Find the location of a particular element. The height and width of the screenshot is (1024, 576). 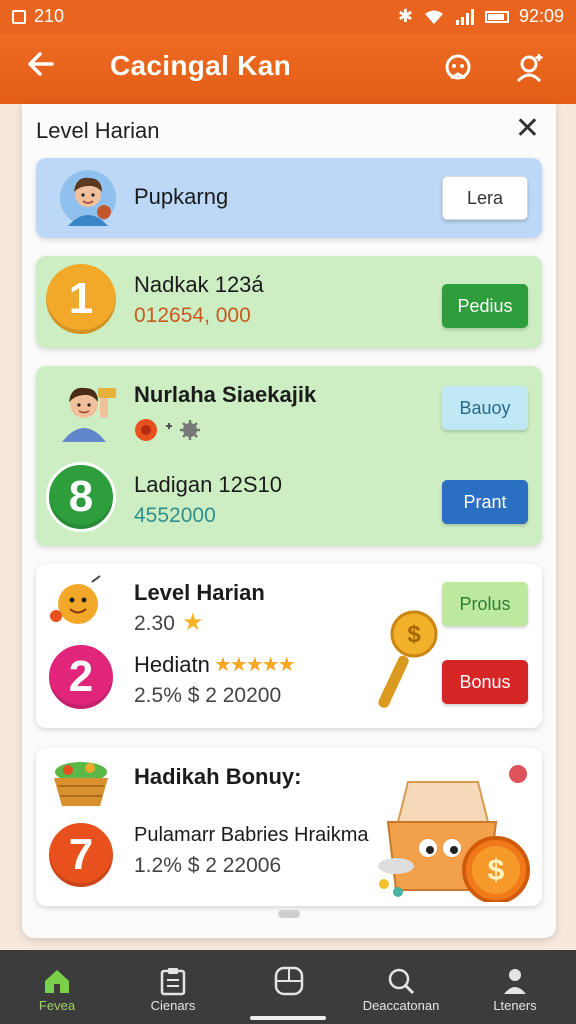

card-name: Hadikah Bonuy: is located at coordinates (218, 776).